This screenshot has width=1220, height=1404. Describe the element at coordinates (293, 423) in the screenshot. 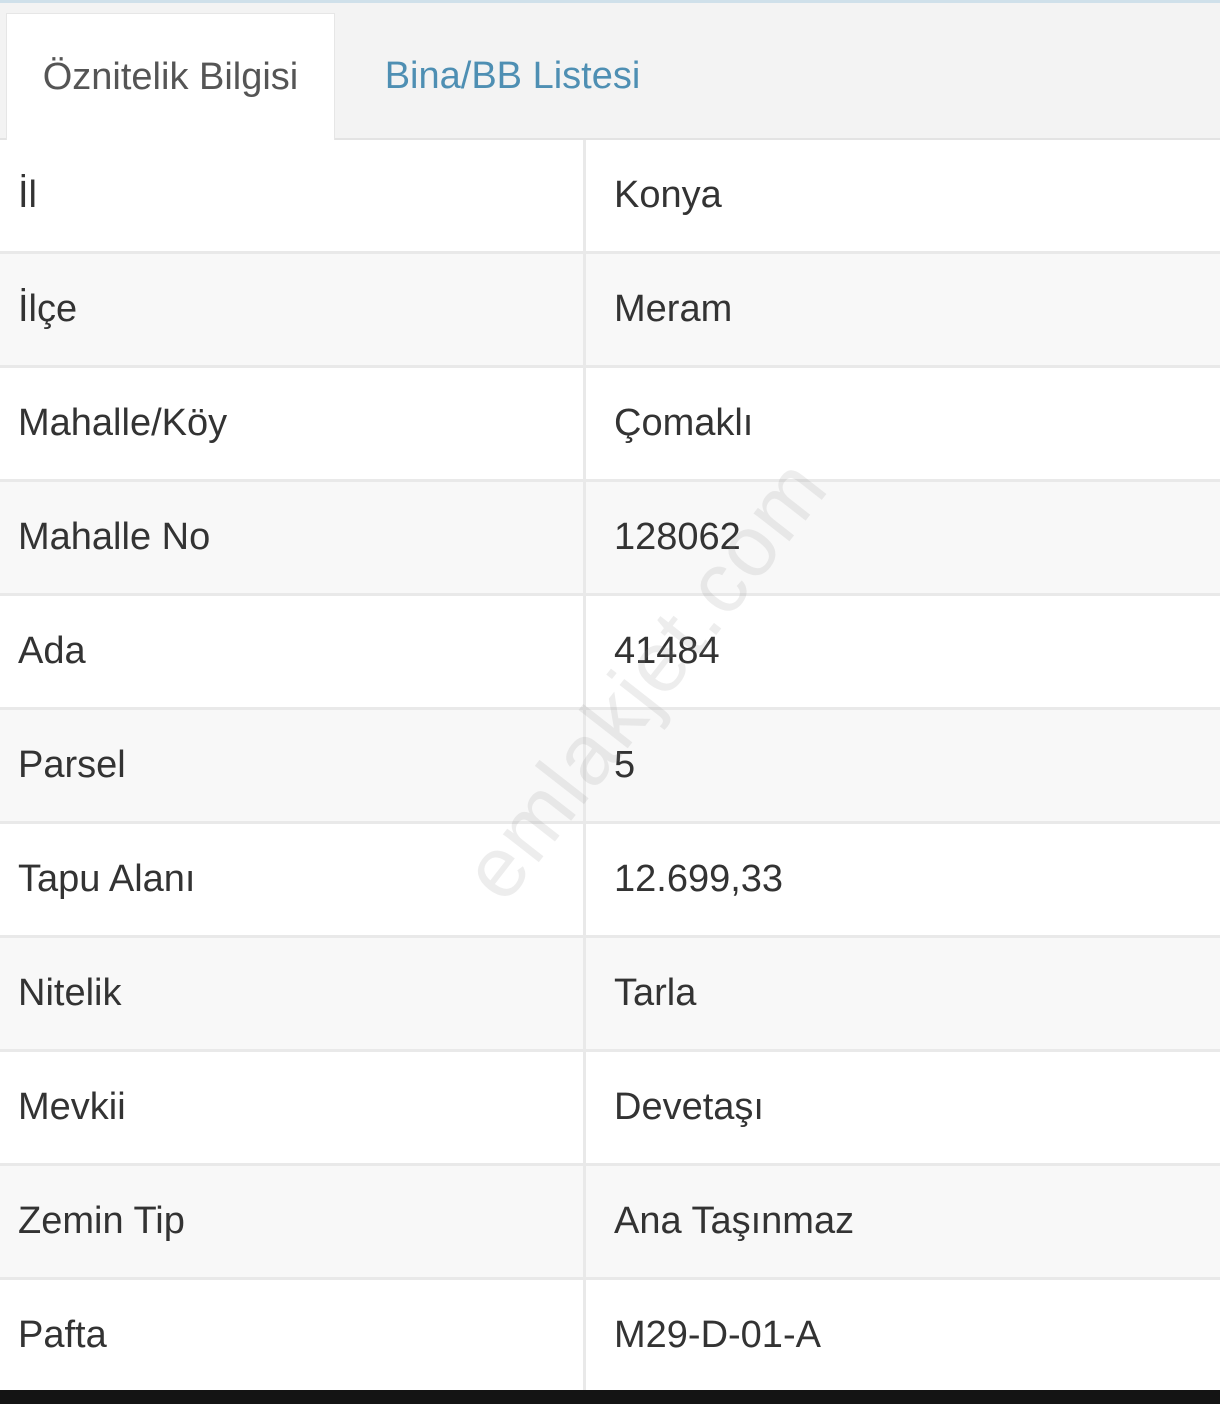

I see `row-key-mahalle-koy: Mahalle/Köy` at that location.